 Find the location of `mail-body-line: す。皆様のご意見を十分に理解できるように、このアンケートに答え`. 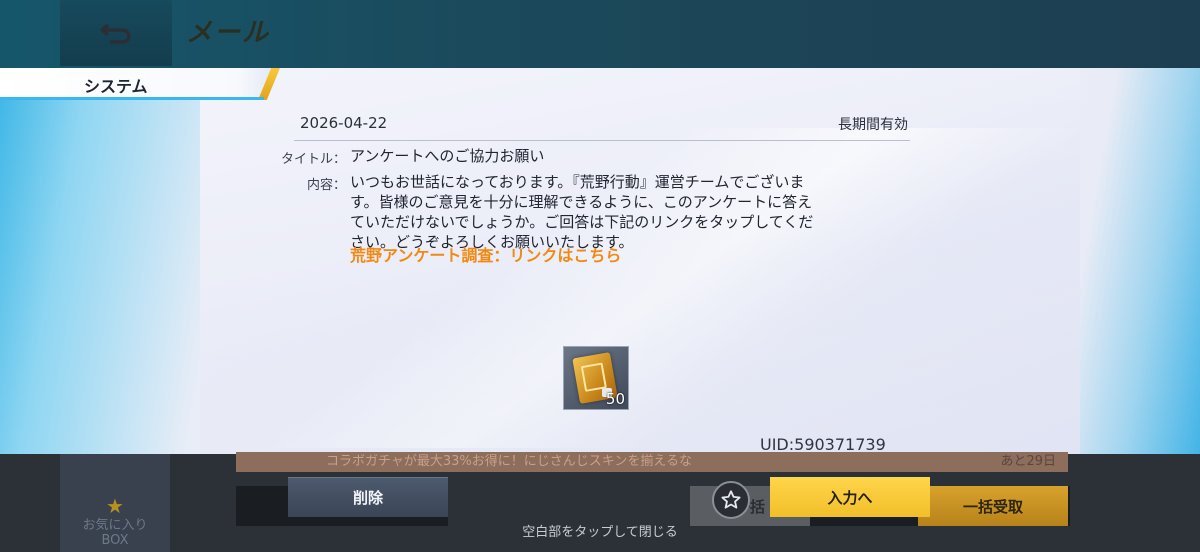

mail-body-line: す。皆様のご意見を十分に理解できるように、このアンケートに答え is located at coordinates (581, 202).